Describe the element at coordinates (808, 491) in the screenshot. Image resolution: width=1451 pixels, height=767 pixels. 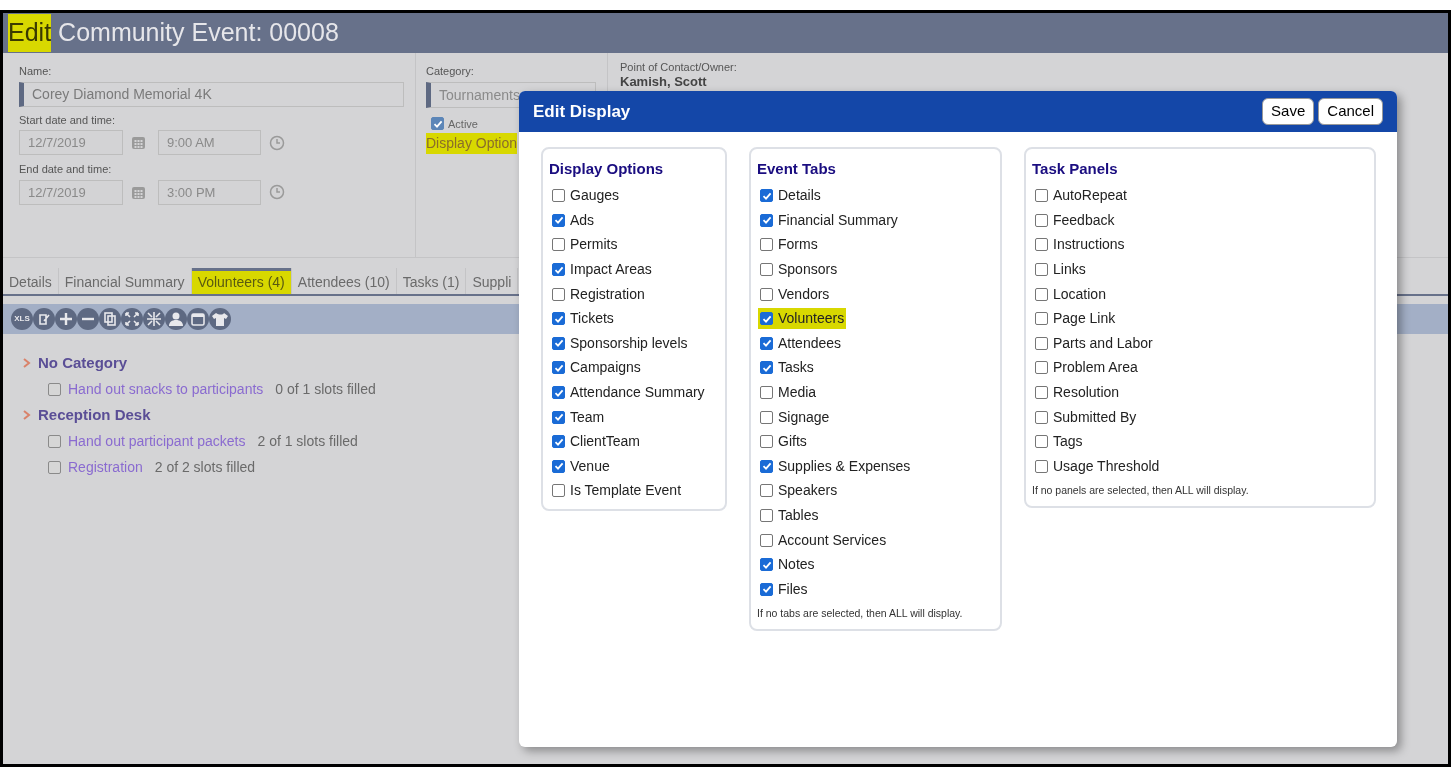
I see `option-label: Speakers` at that location.